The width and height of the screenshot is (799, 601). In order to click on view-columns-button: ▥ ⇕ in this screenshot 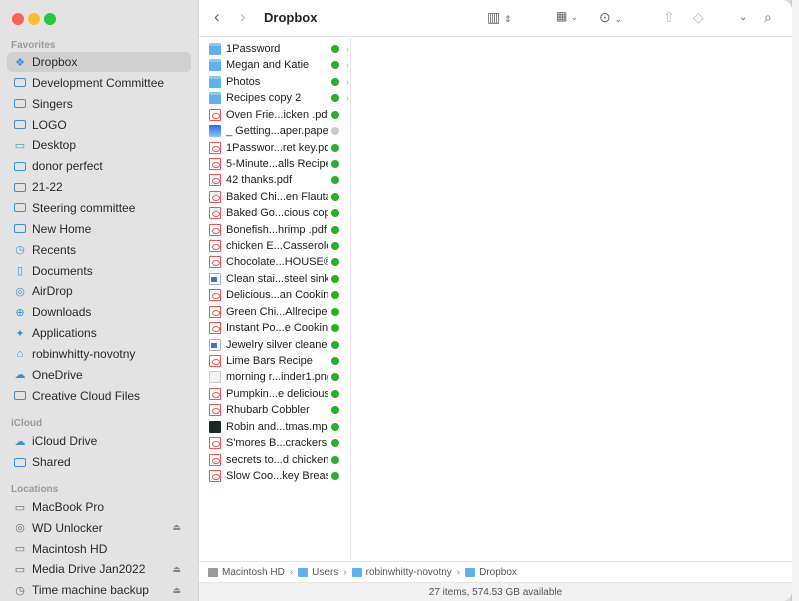, I will do `click(499, 17)`.